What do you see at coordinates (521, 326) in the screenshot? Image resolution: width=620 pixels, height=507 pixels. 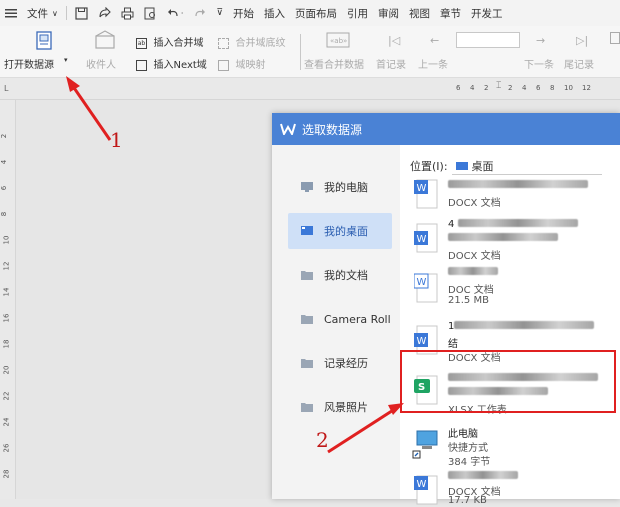 I see `file-name: 1` at bounding box center [521, 326].